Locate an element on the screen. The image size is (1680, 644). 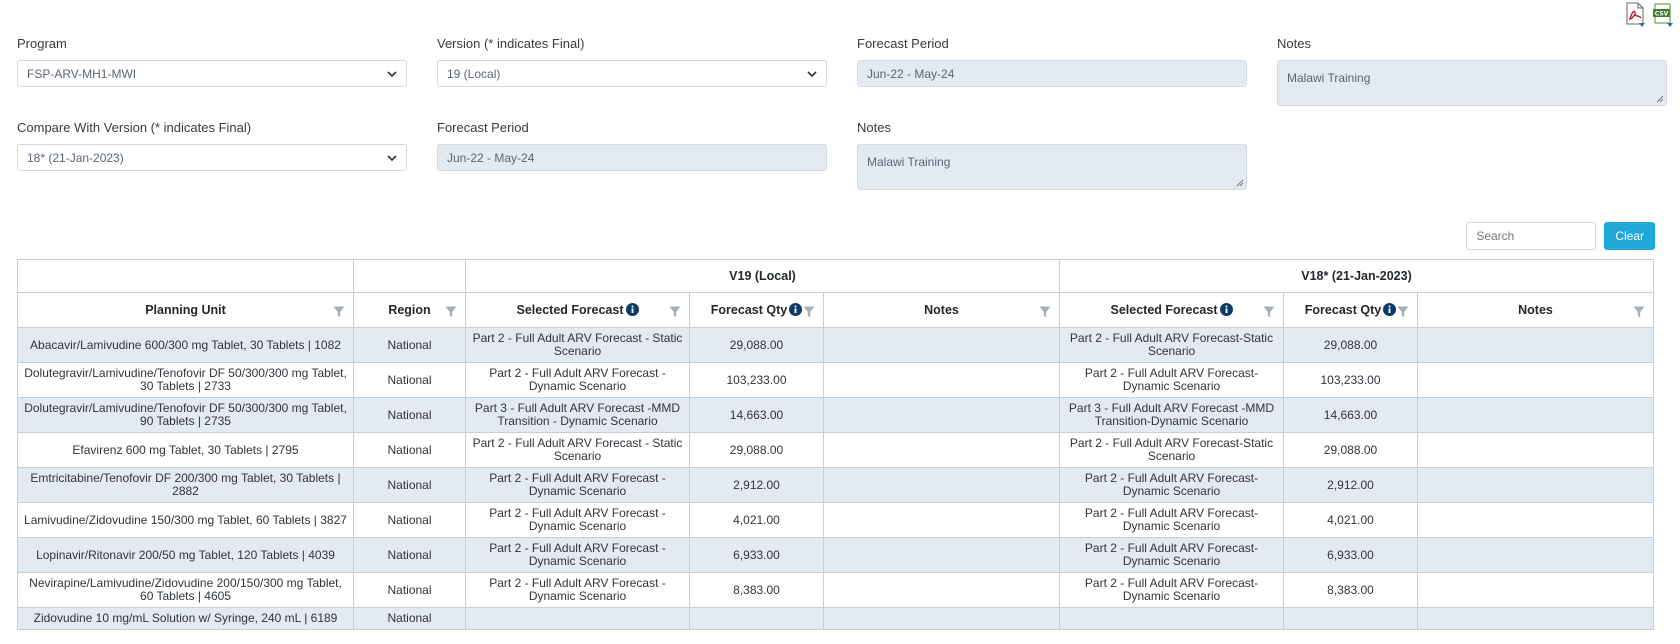
cell-forecast-qty-v1: 6,933.00 is located at coordinates (756, 555).